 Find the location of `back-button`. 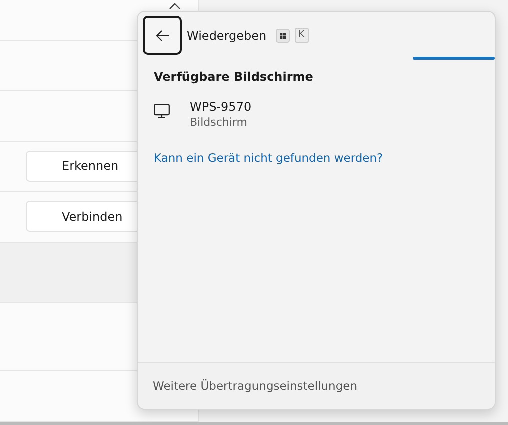

back-button is located at coordinates (162, 35).